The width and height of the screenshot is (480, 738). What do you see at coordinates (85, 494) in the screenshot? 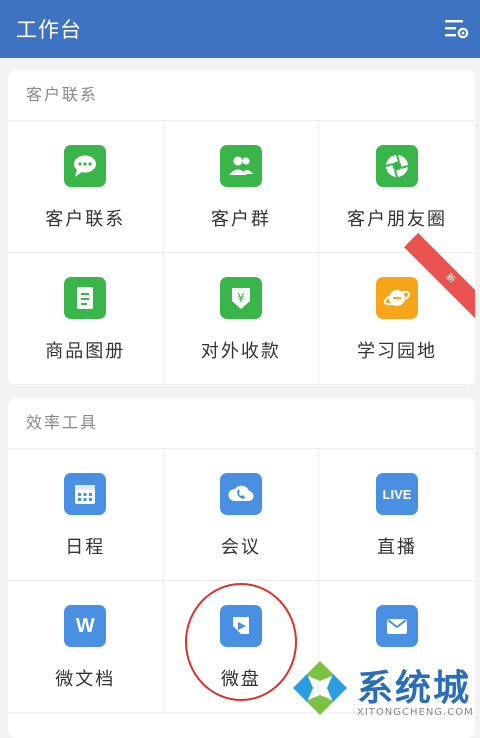
I see `calendar-icon` at bounding box center [85, 494].